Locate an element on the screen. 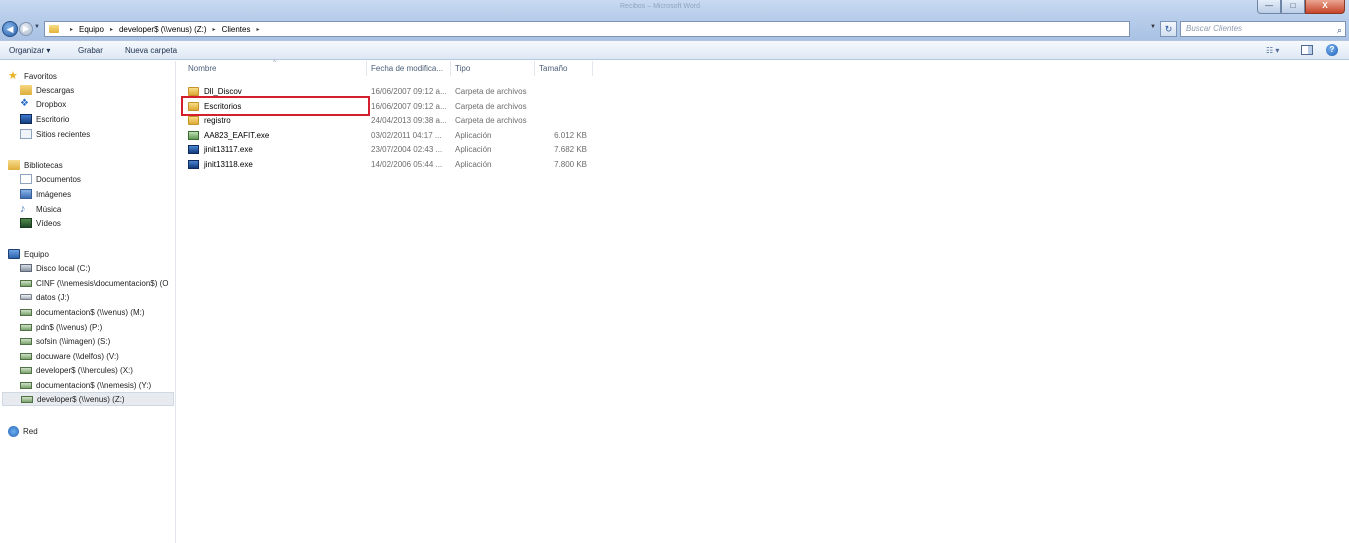  sidebar-item-label: Red is located at coordinates (30, 431).